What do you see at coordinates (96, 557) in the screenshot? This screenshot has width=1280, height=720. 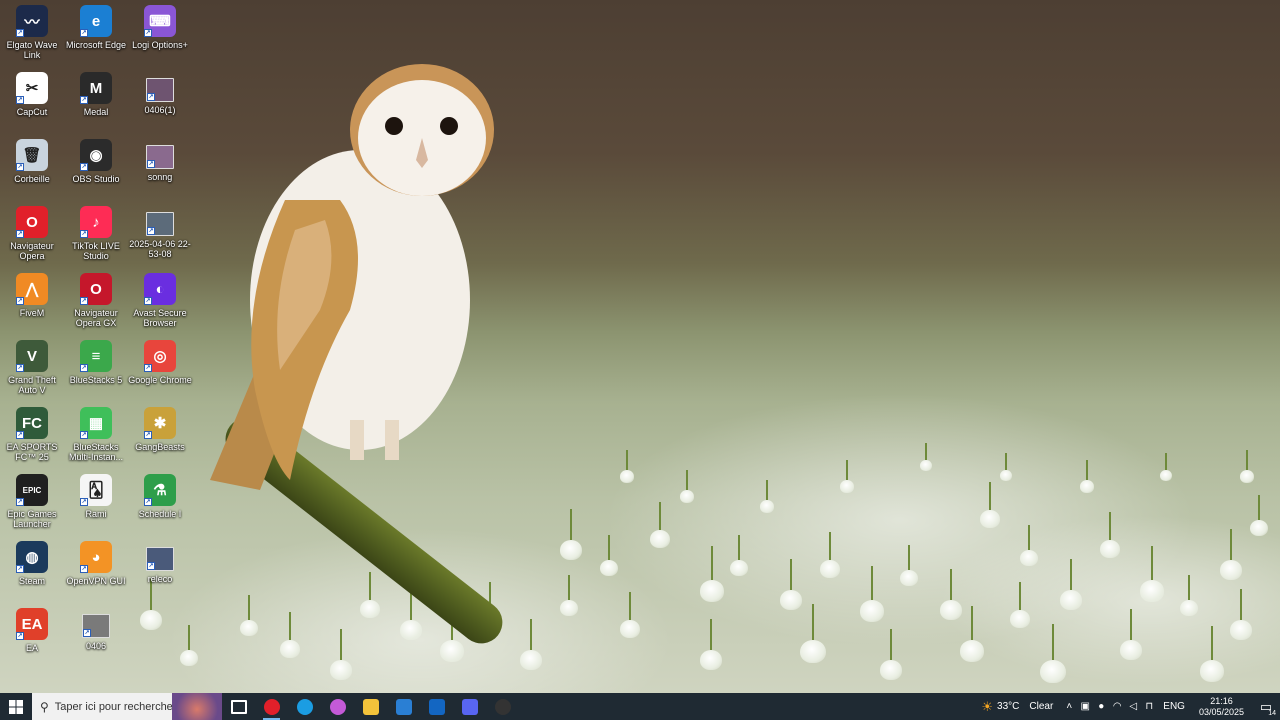 I see `openvpn-icon: ◕ ↗` at bounding box center [96, 557].